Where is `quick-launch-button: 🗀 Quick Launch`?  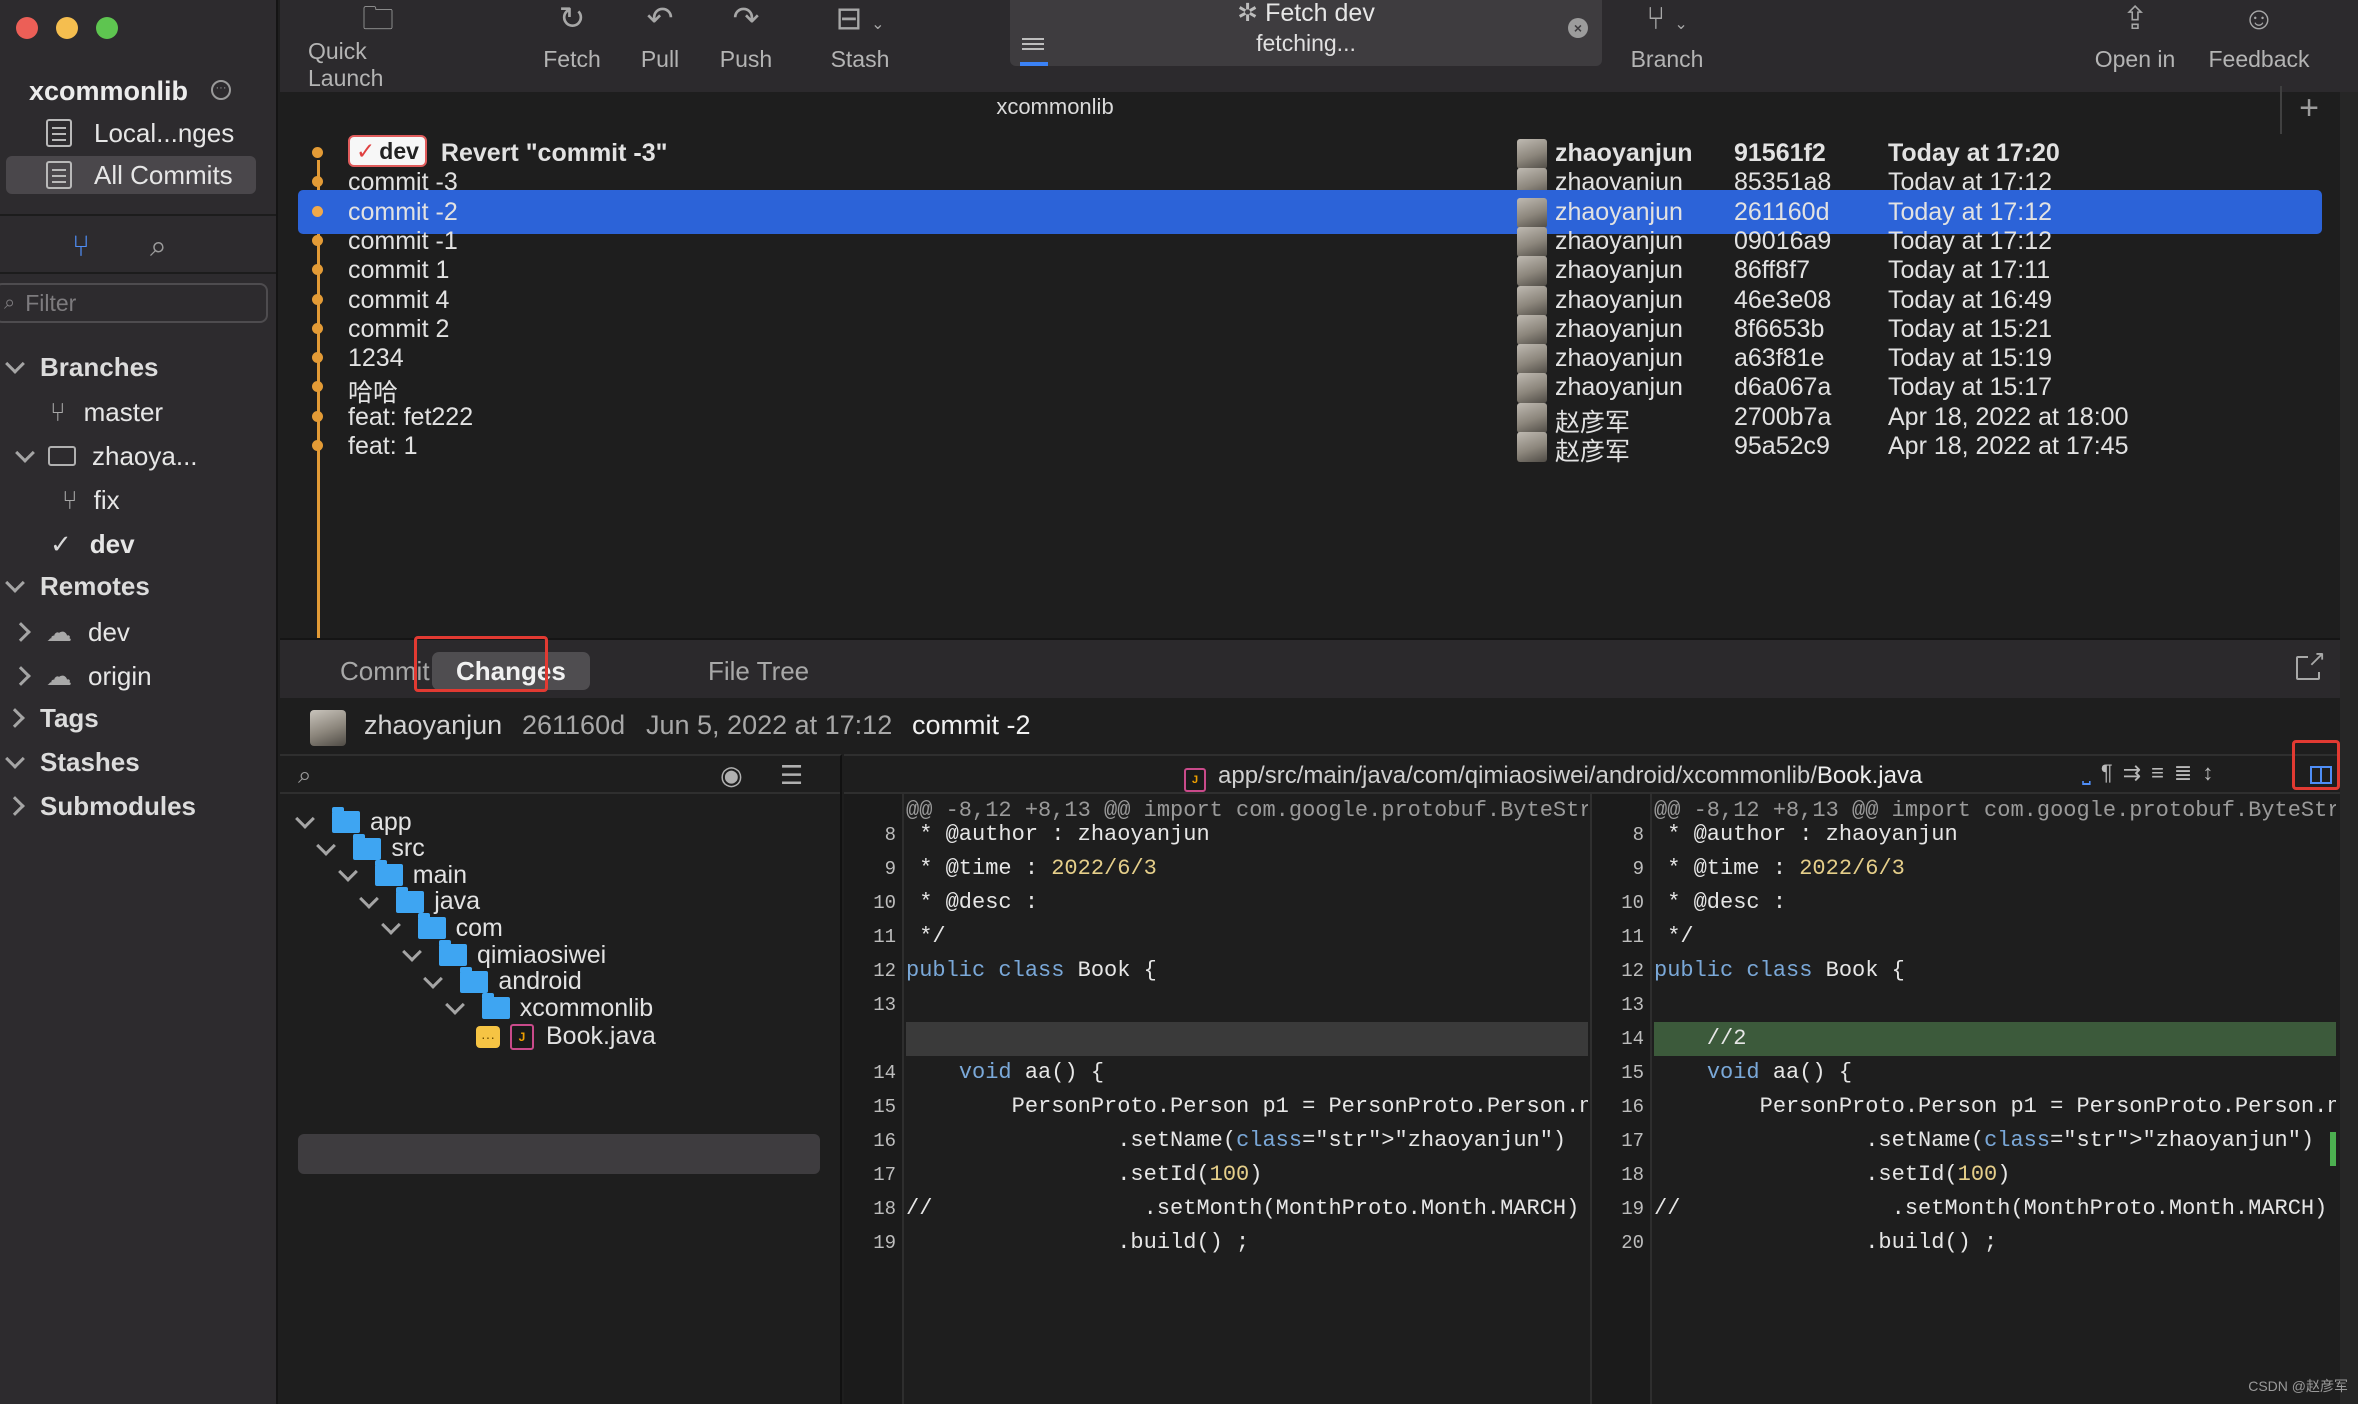
quick-launch-button: 🗀 Quick Launch is located at coordinates (378, 45).